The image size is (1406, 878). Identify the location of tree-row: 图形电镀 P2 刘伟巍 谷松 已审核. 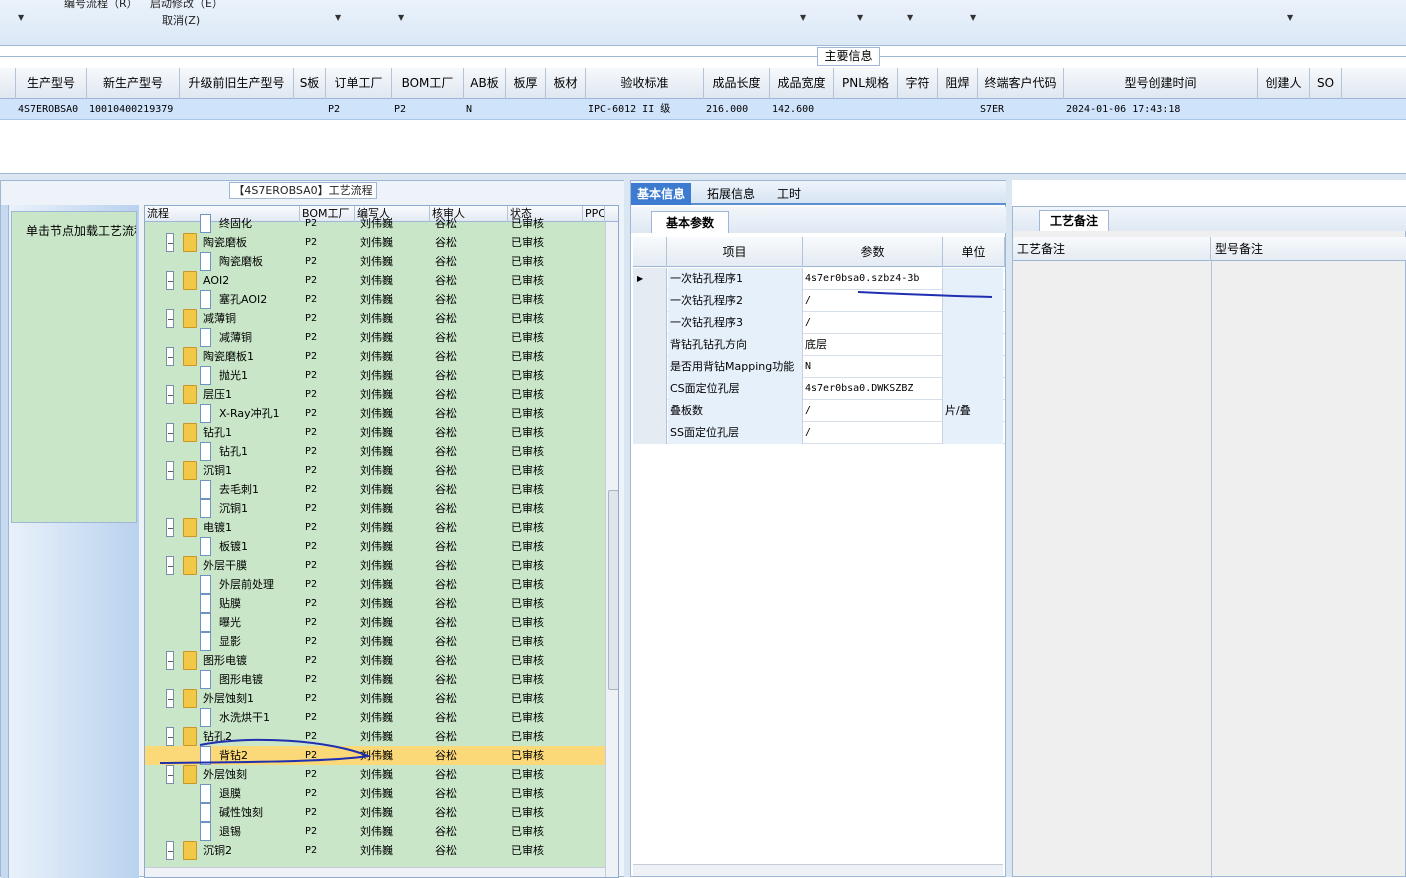
(375, 679).